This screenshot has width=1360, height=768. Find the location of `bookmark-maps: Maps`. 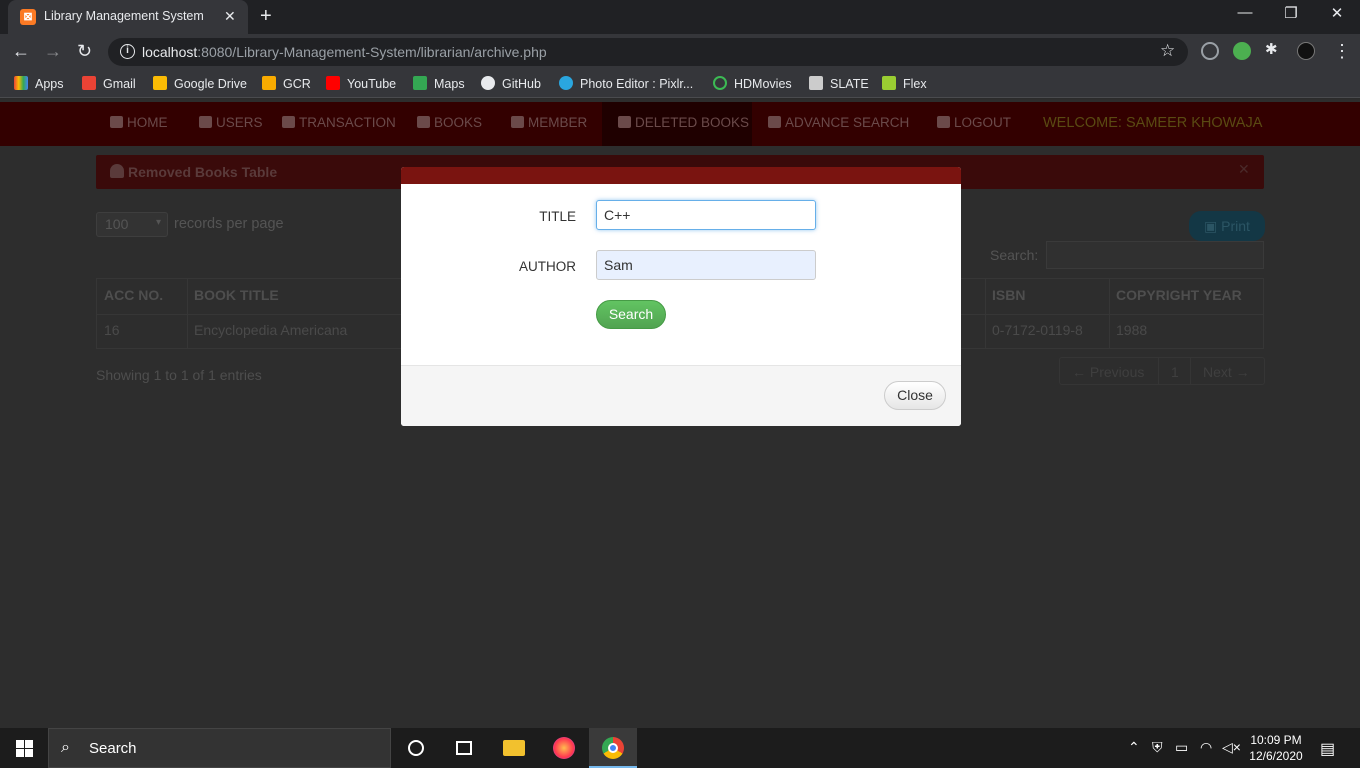

bookmark-maps: Maps is located at coordinates (439, 83).